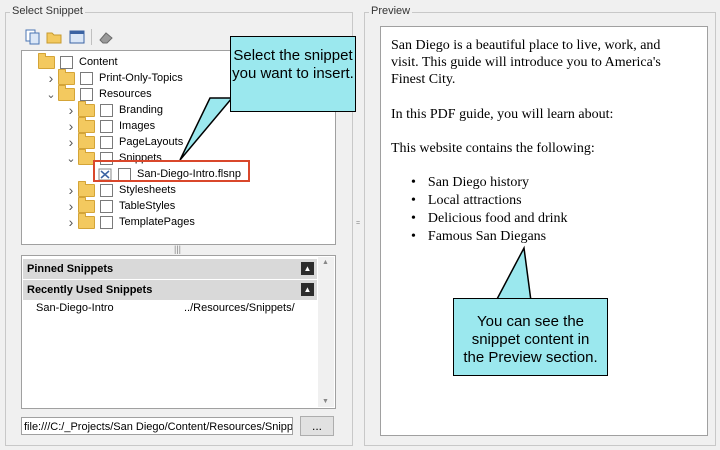  What do you see at coordinates (171, 171) in the screenshot?
I see `selected-item-highlight` at bounding box center [171, 171].